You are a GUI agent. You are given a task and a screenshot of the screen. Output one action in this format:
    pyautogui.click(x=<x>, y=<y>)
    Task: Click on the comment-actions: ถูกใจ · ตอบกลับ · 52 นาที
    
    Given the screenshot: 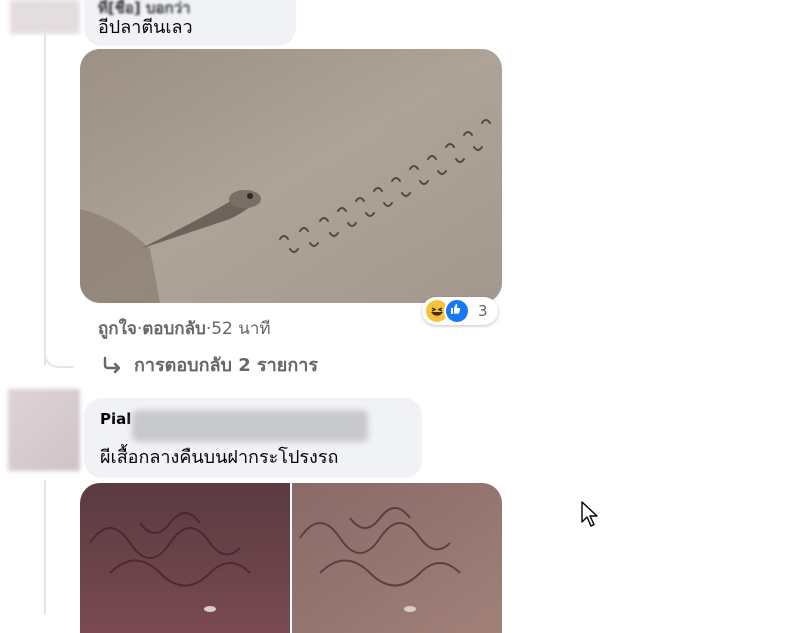 What is the action you would take?
    pyautogui.click(x=184, y=328)
    